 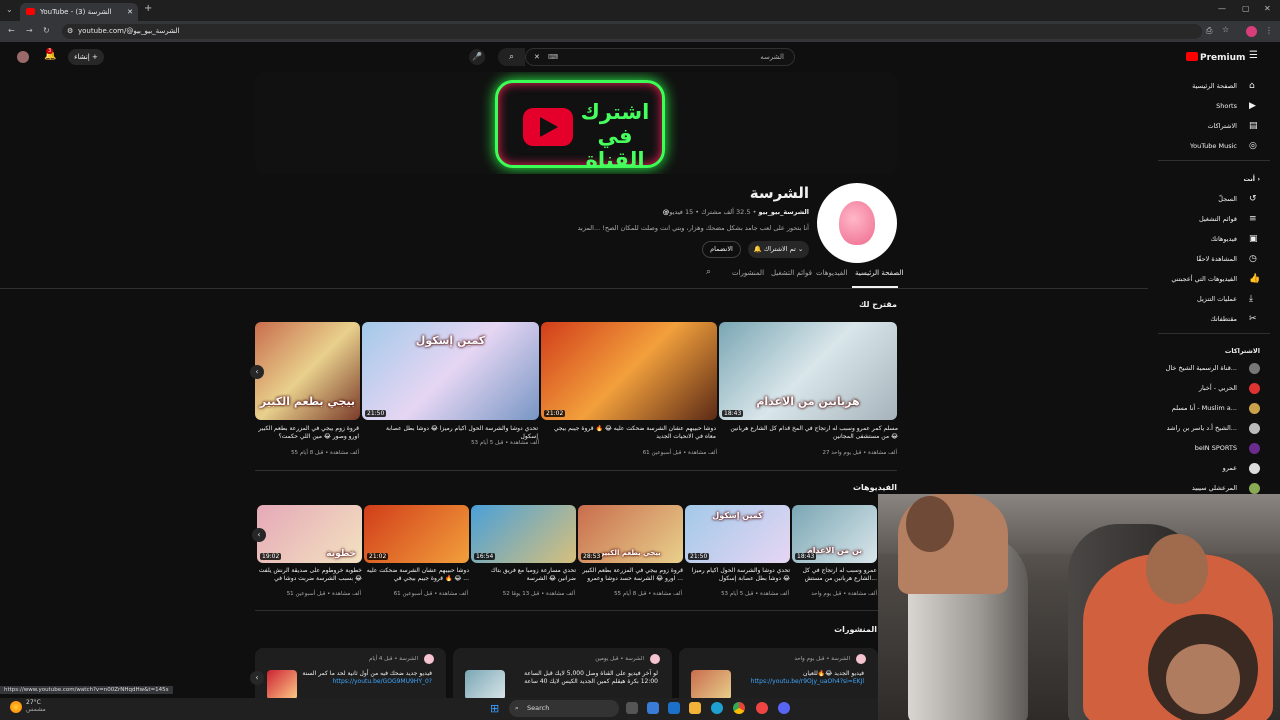 What do you see at coordinates (695, 708) in the screenshot?
I see `file-explorer-icon` at bounding box center [695, 708].